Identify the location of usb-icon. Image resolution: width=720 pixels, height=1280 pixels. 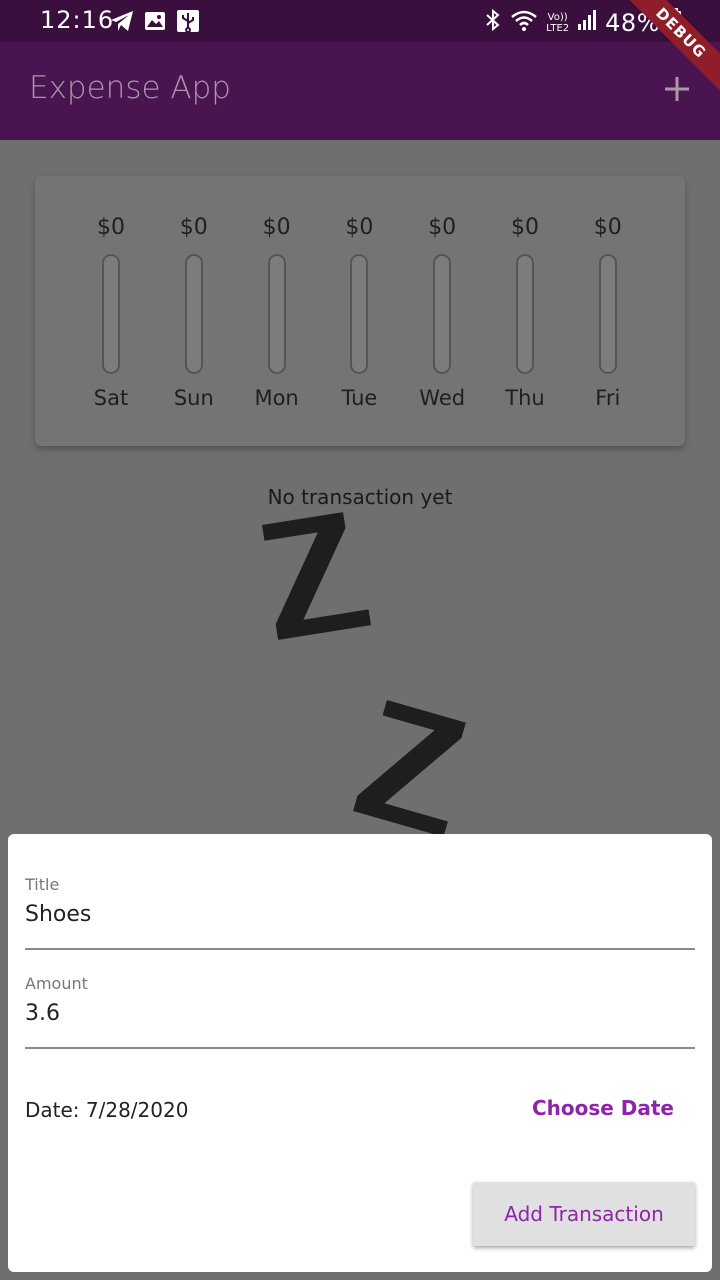
(188, 21).